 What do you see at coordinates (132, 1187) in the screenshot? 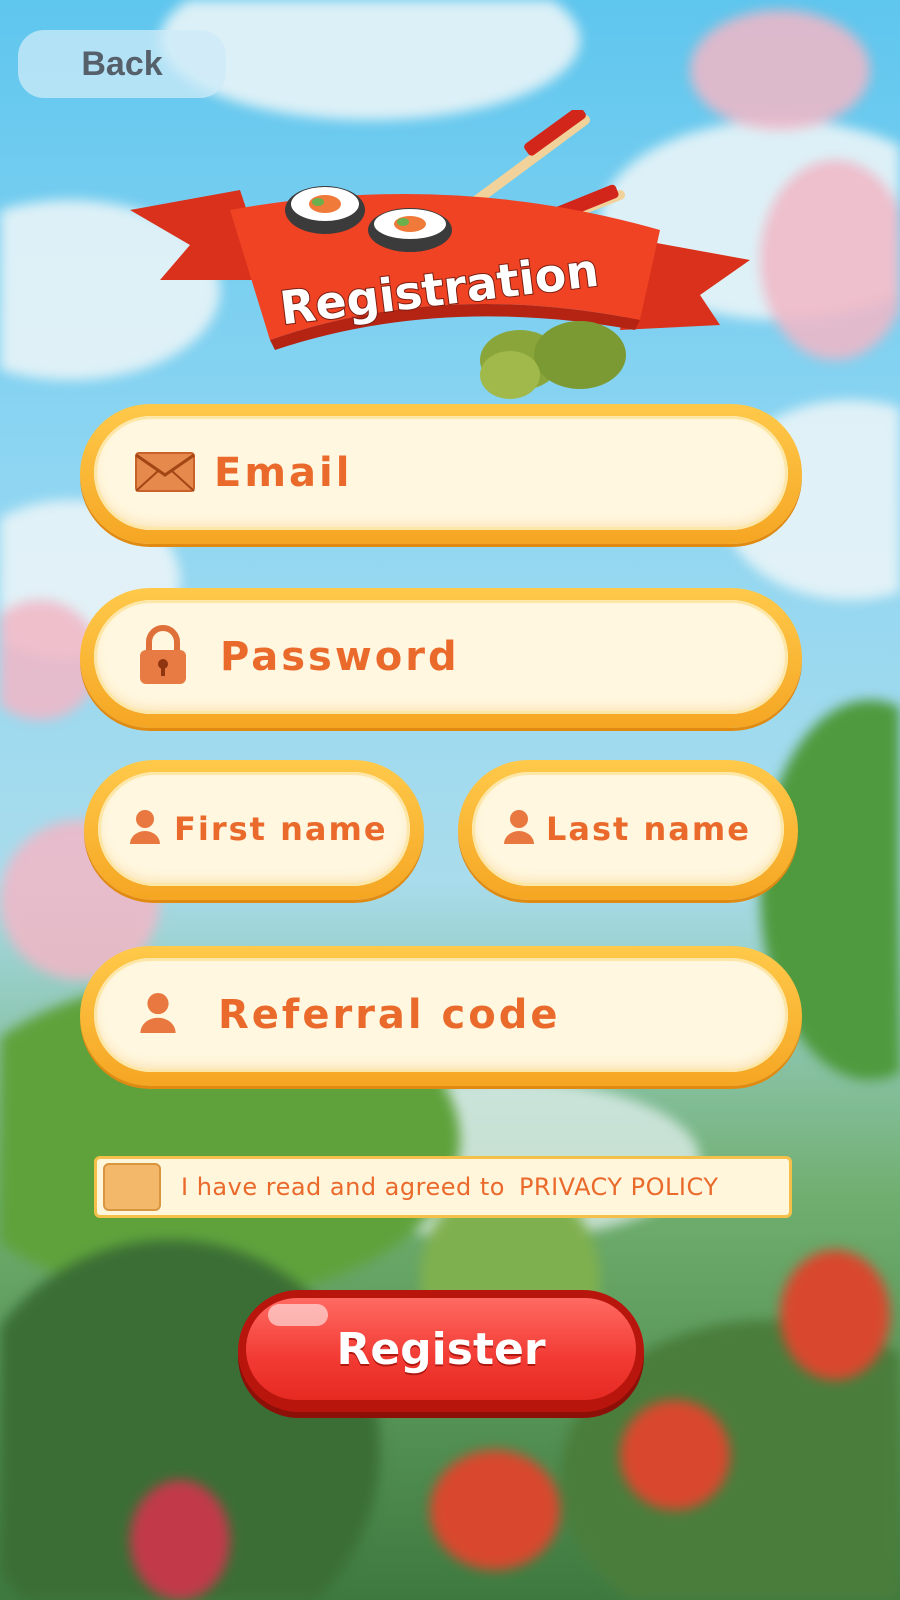
I see `privacy-checkbox` at bounding box center [132, 1187].